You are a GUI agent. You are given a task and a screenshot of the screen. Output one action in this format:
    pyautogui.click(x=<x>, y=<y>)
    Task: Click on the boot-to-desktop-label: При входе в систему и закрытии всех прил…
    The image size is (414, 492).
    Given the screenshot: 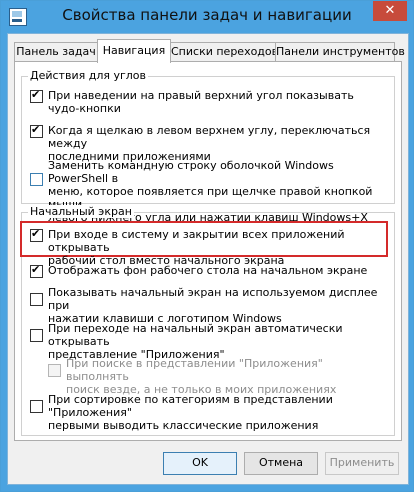 What is the action you would take?
    pyautogui.click(x=196, y=247)
    